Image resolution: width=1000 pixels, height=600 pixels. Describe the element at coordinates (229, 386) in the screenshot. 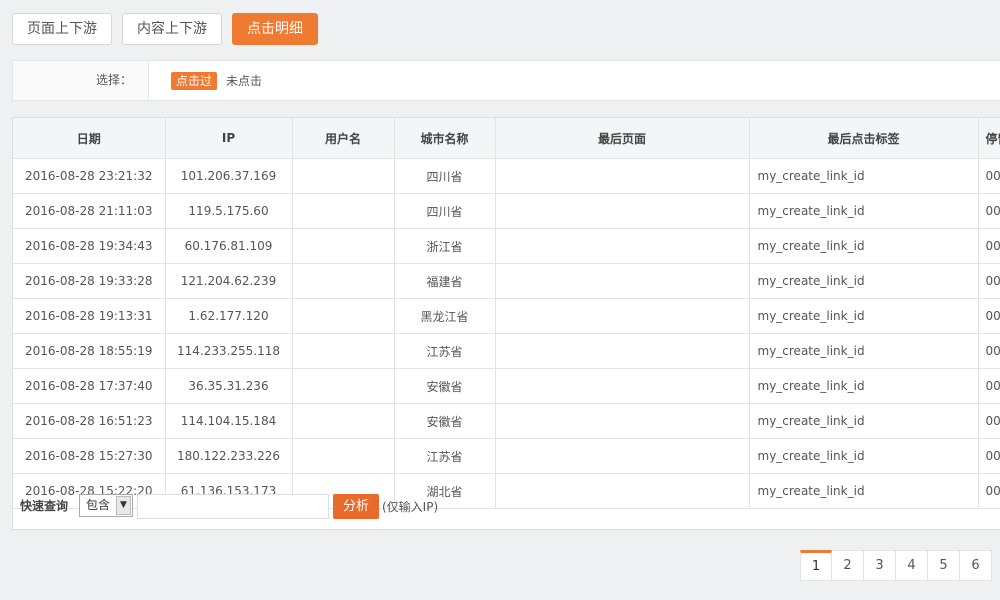

I see `ip-cell: 36.35.31.236` at that location.